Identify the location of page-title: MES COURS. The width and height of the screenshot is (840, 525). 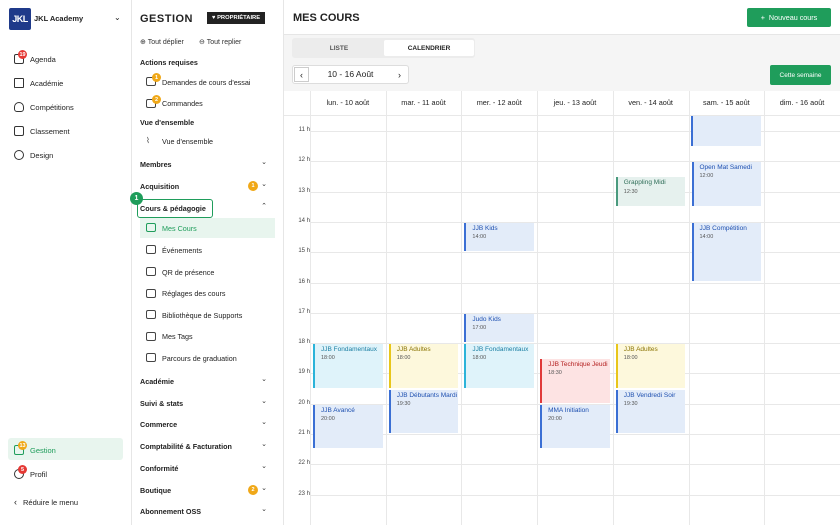
(326, 18).